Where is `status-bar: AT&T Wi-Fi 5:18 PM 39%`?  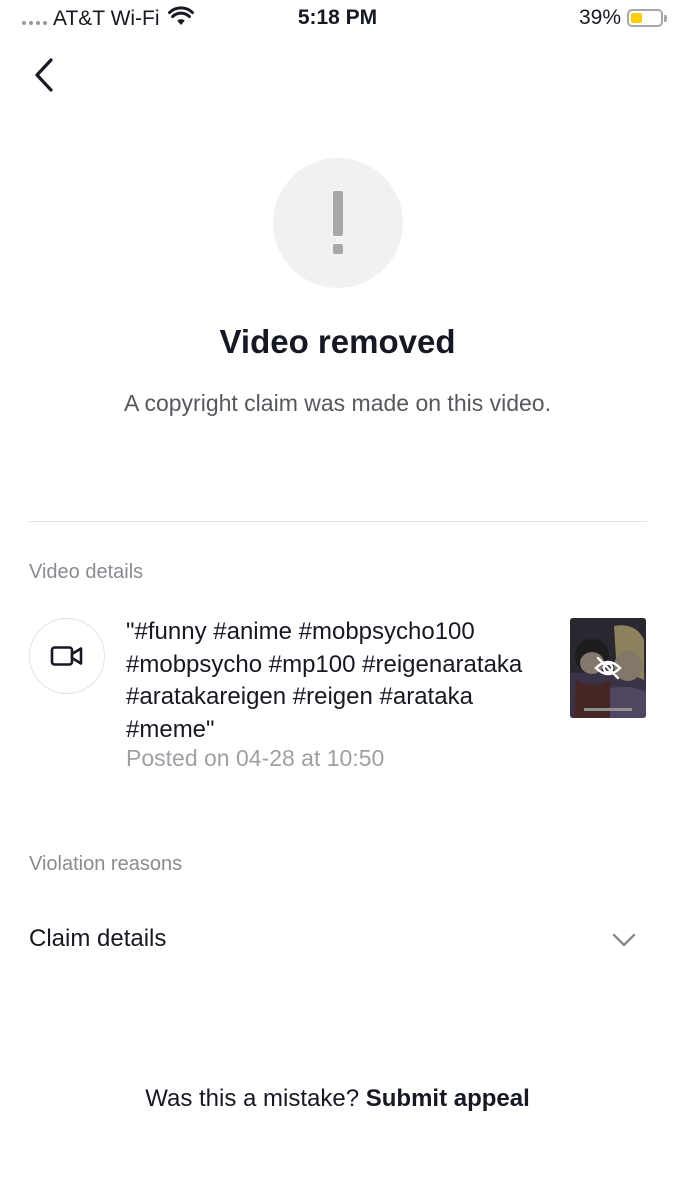
status-bar: AT&T Wi-Fi 5:18 PM 39% is located at coordinates (337, 20).